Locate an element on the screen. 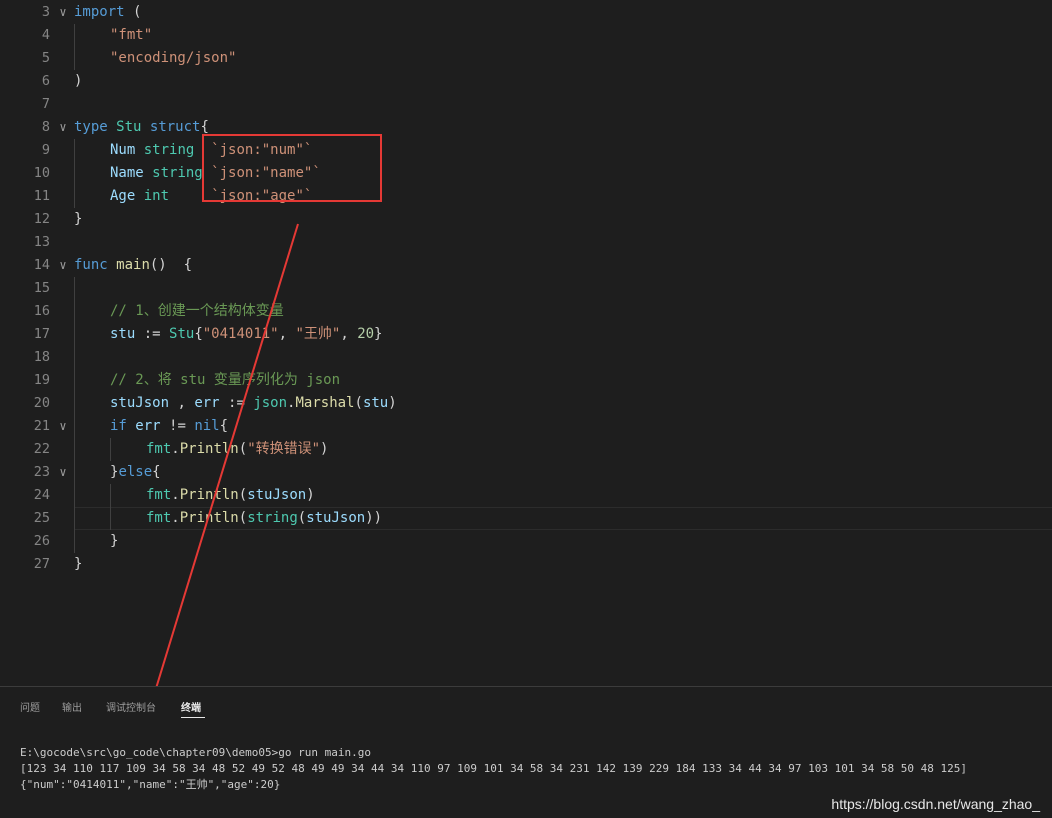 This screenshot has width=1052, height=818. code-text: stuJson , err := json.Marshal(stu) is located at coordinates (253, 403).